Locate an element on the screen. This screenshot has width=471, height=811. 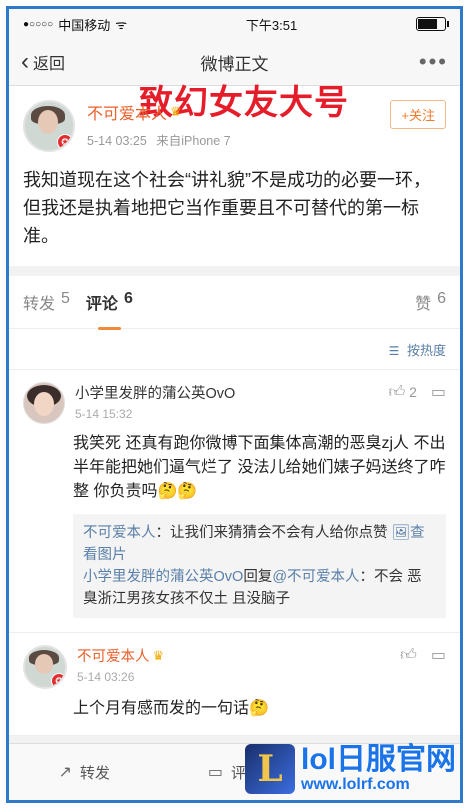
reply-text: ：让我们来猜猜会不会有人给你点赞 is located at coordinates (271, 533).